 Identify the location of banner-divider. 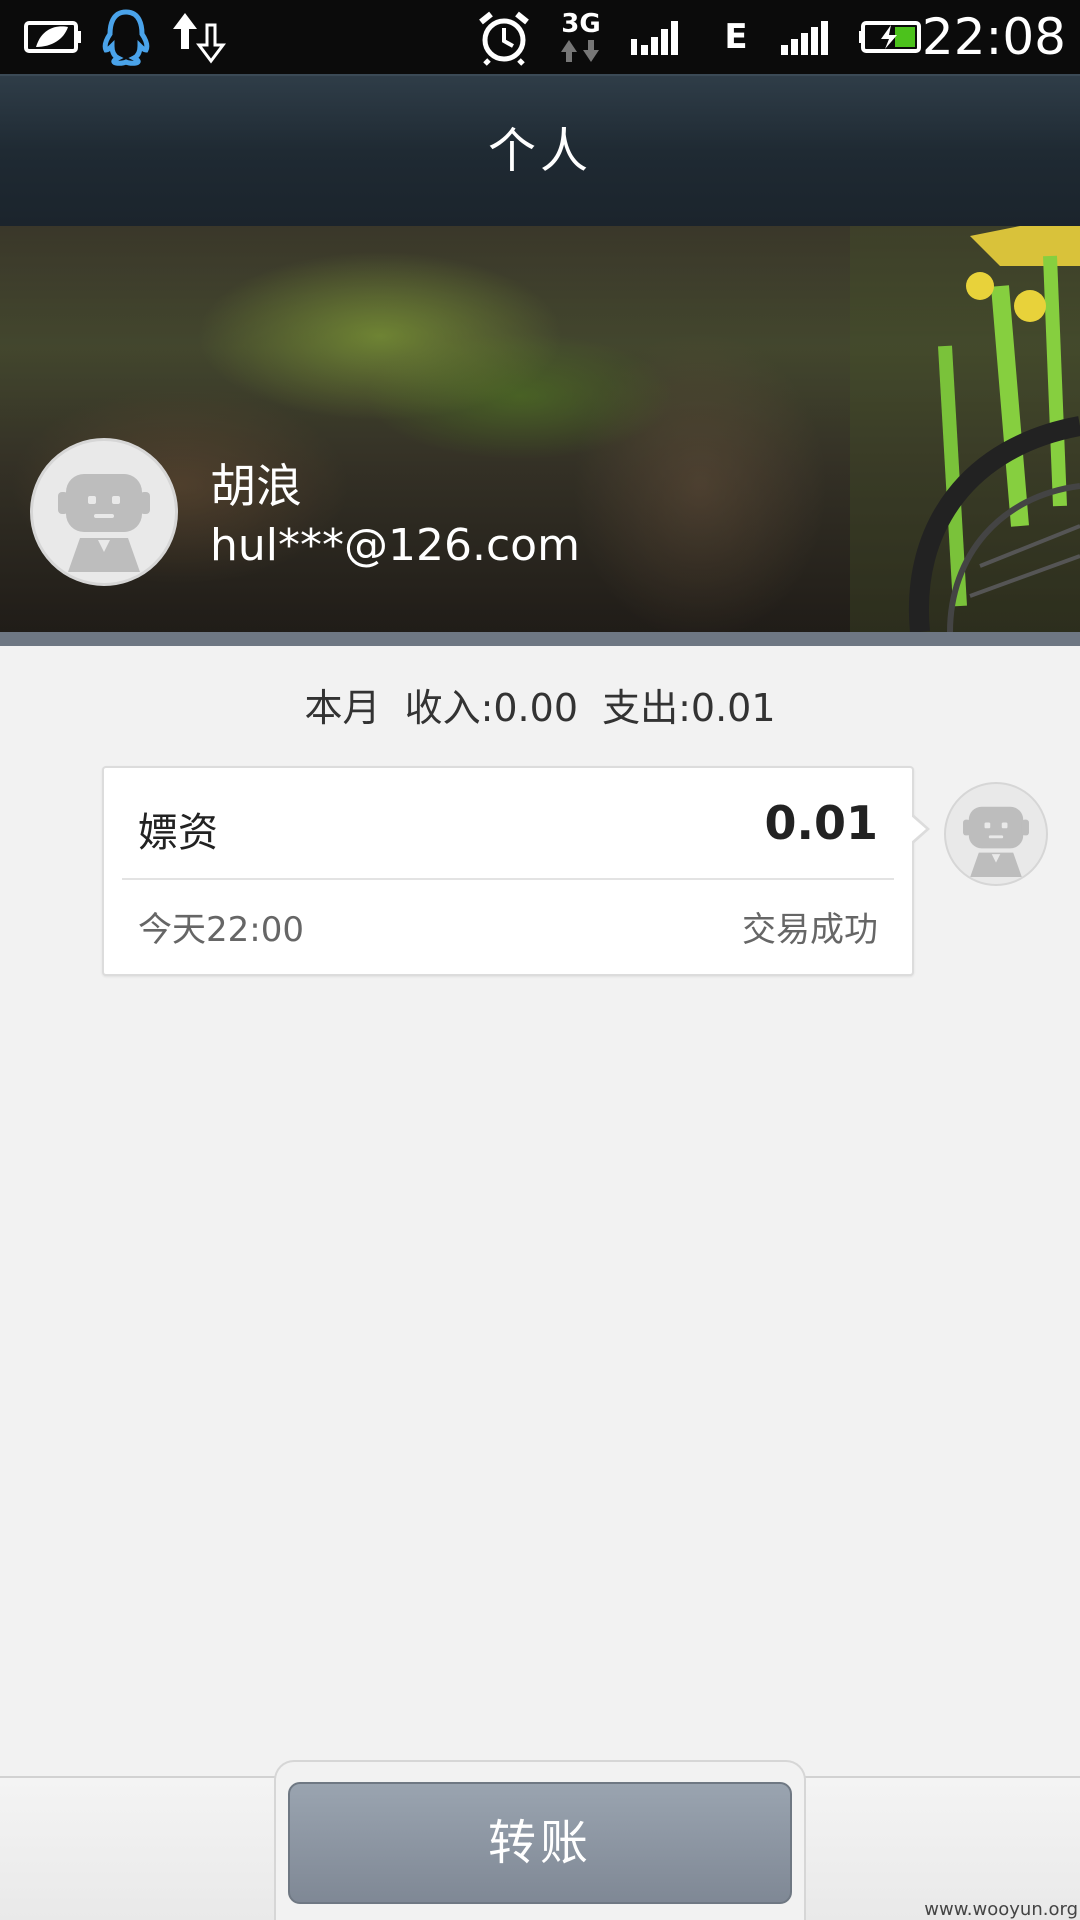
(540, 639).